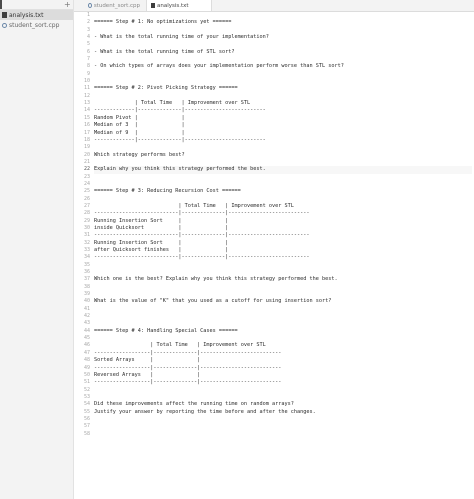 Image resolution: width=474 pixels, height=499 pixels. I want to click on code-line: Median of 9 | |, so click(283, 133).